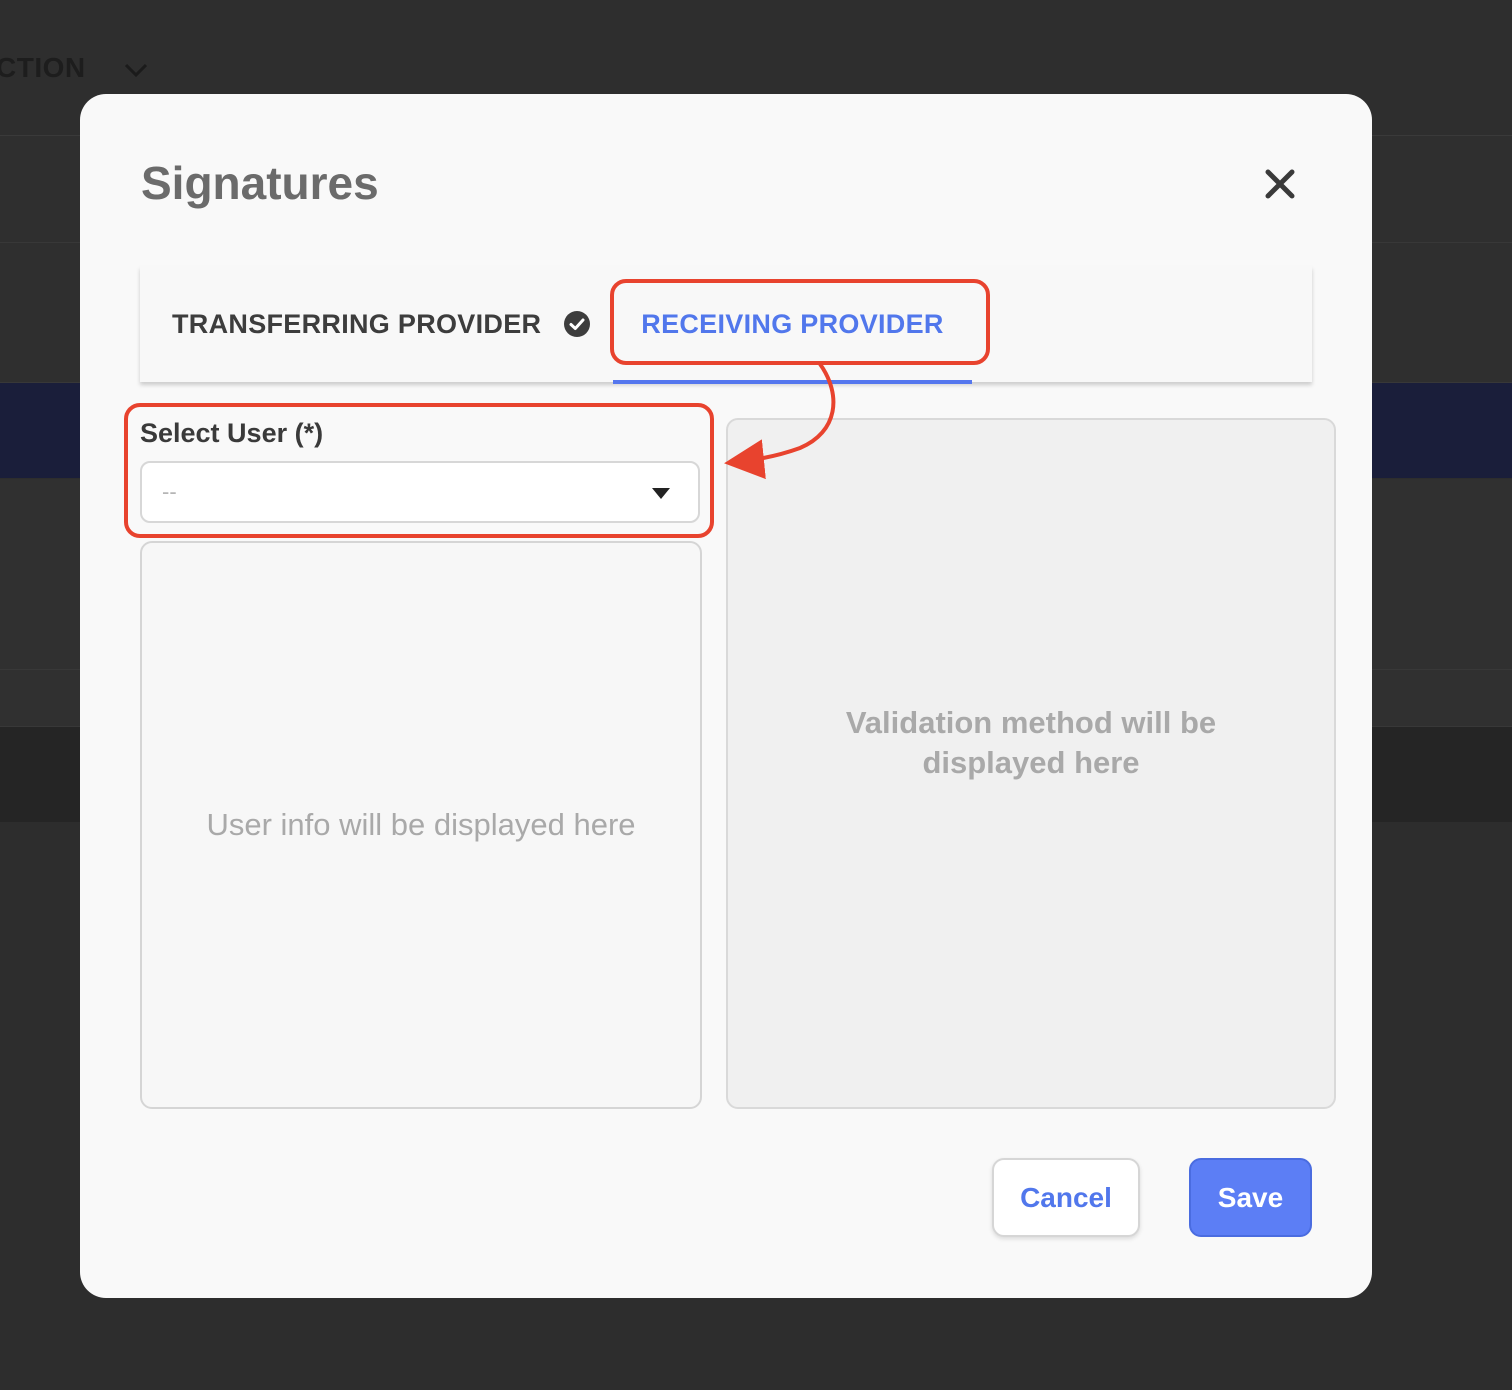 The image size is (1512, 1390). What do you see at coordinates (1250, 1197) in the screenshot?
I see `save-button: Save` at bounding box center [1250, 1197].